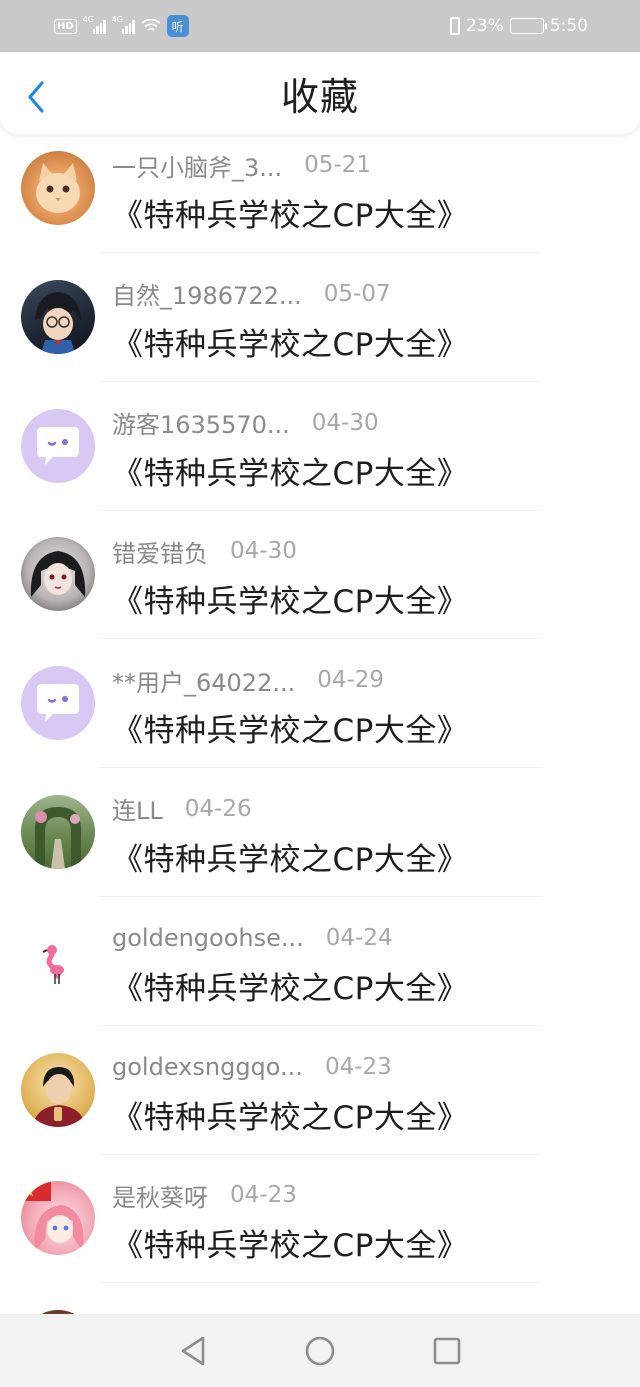 The image size is (640, 1387). Describe the element at coordinates (58, 322) in the screenshot. I see `anime-detective-avatar-icon` at that location.